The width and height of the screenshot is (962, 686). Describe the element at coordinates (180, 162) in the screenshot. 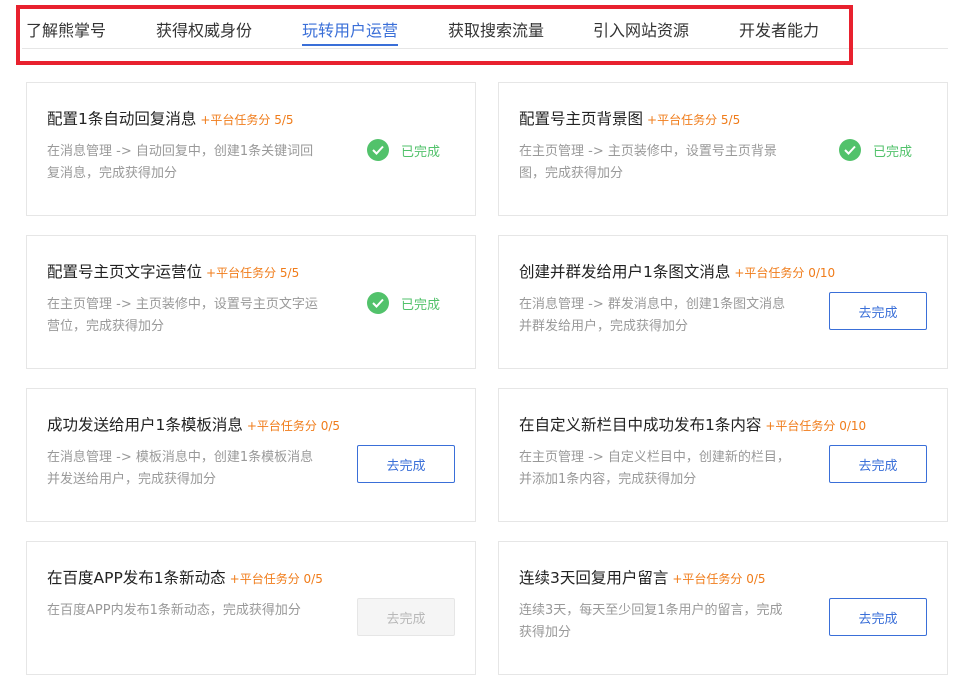

I see `task-description: 在消息管理 -> 自动回复中，创建1条关键词回复消息，完成获得加分` at that location.